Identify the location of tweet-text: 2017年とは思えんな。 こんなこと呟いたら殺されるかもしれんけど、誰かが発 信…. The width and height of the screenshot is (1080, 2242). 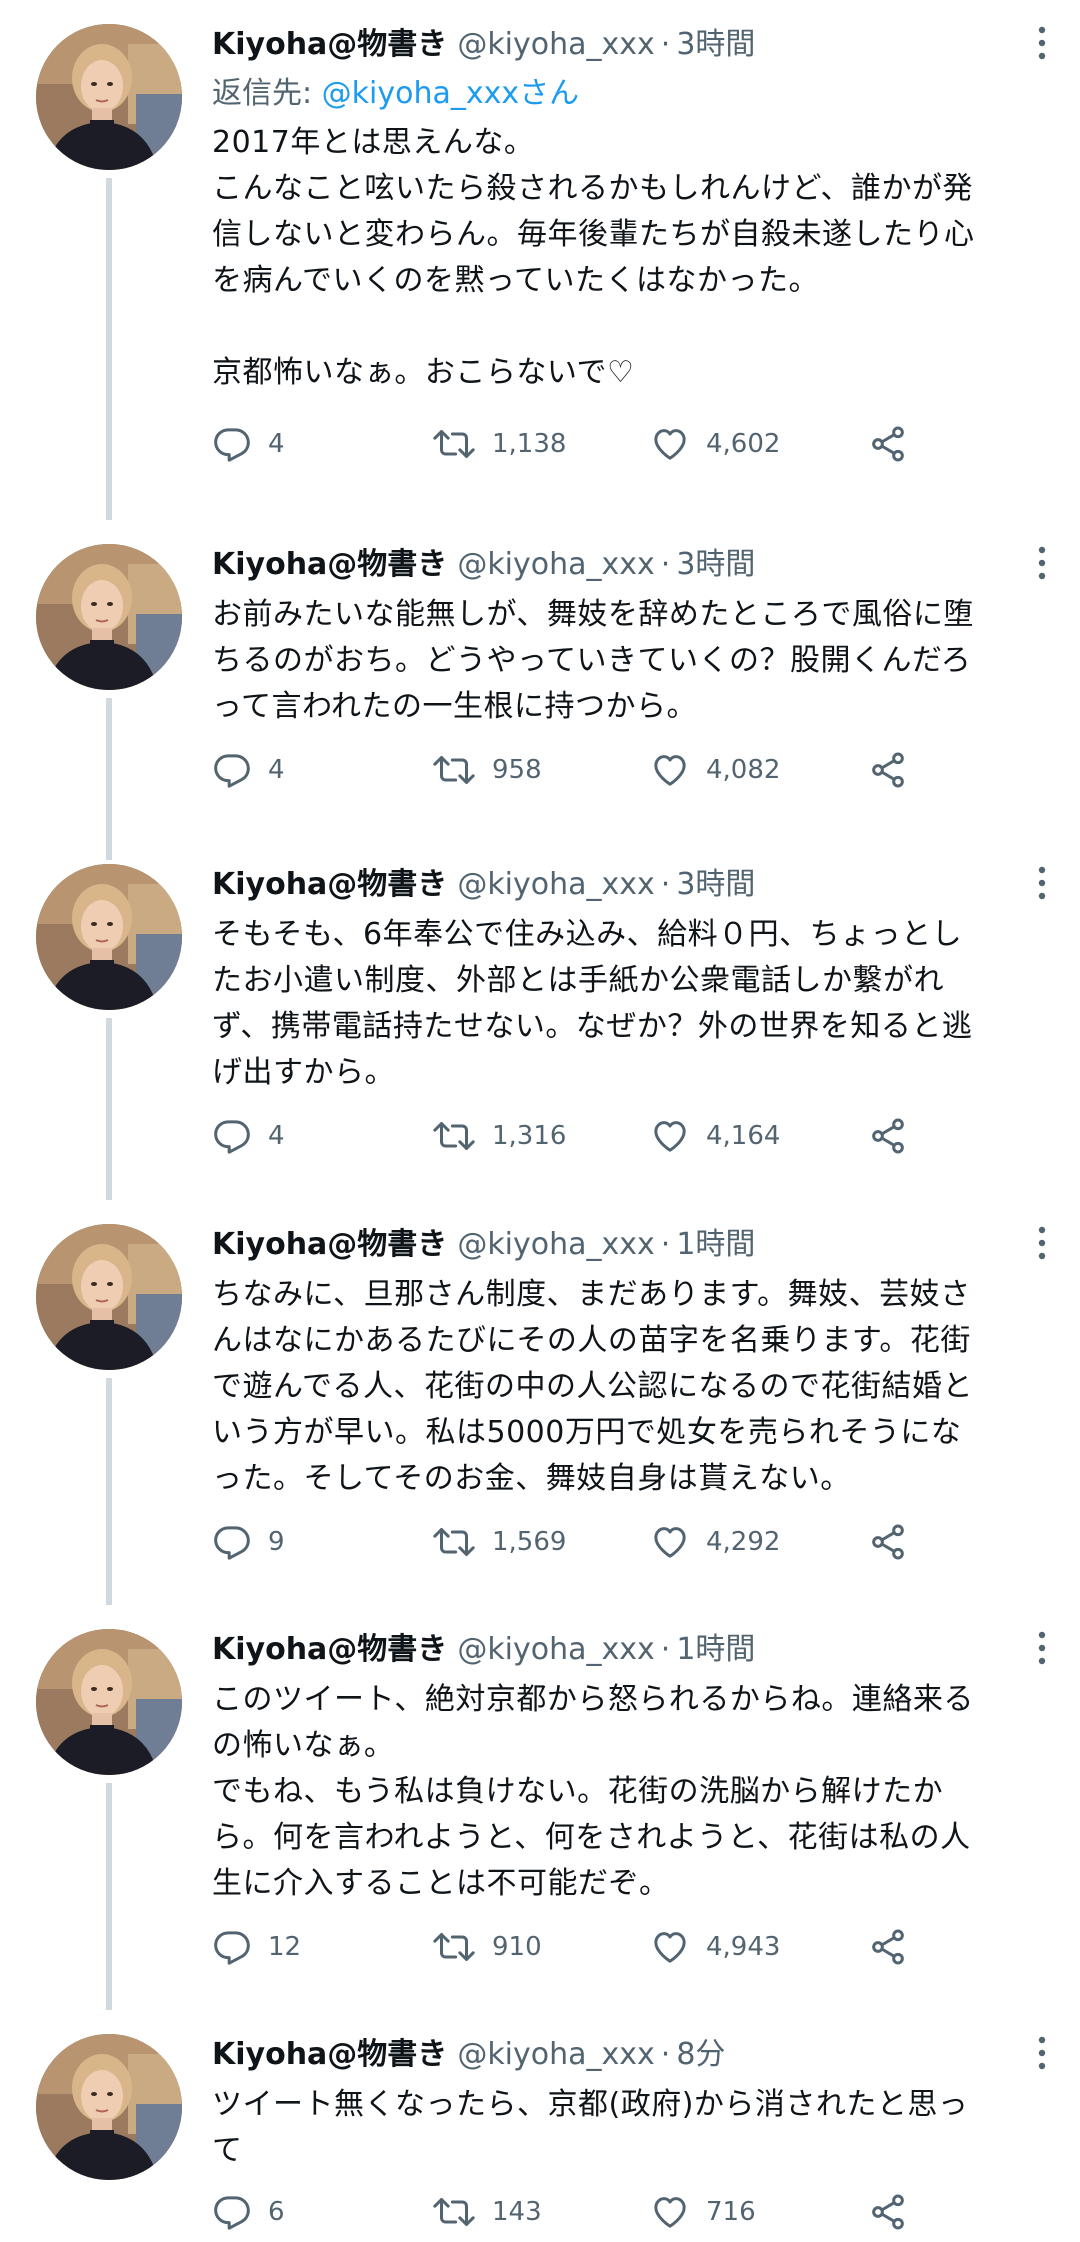
(593, 257).